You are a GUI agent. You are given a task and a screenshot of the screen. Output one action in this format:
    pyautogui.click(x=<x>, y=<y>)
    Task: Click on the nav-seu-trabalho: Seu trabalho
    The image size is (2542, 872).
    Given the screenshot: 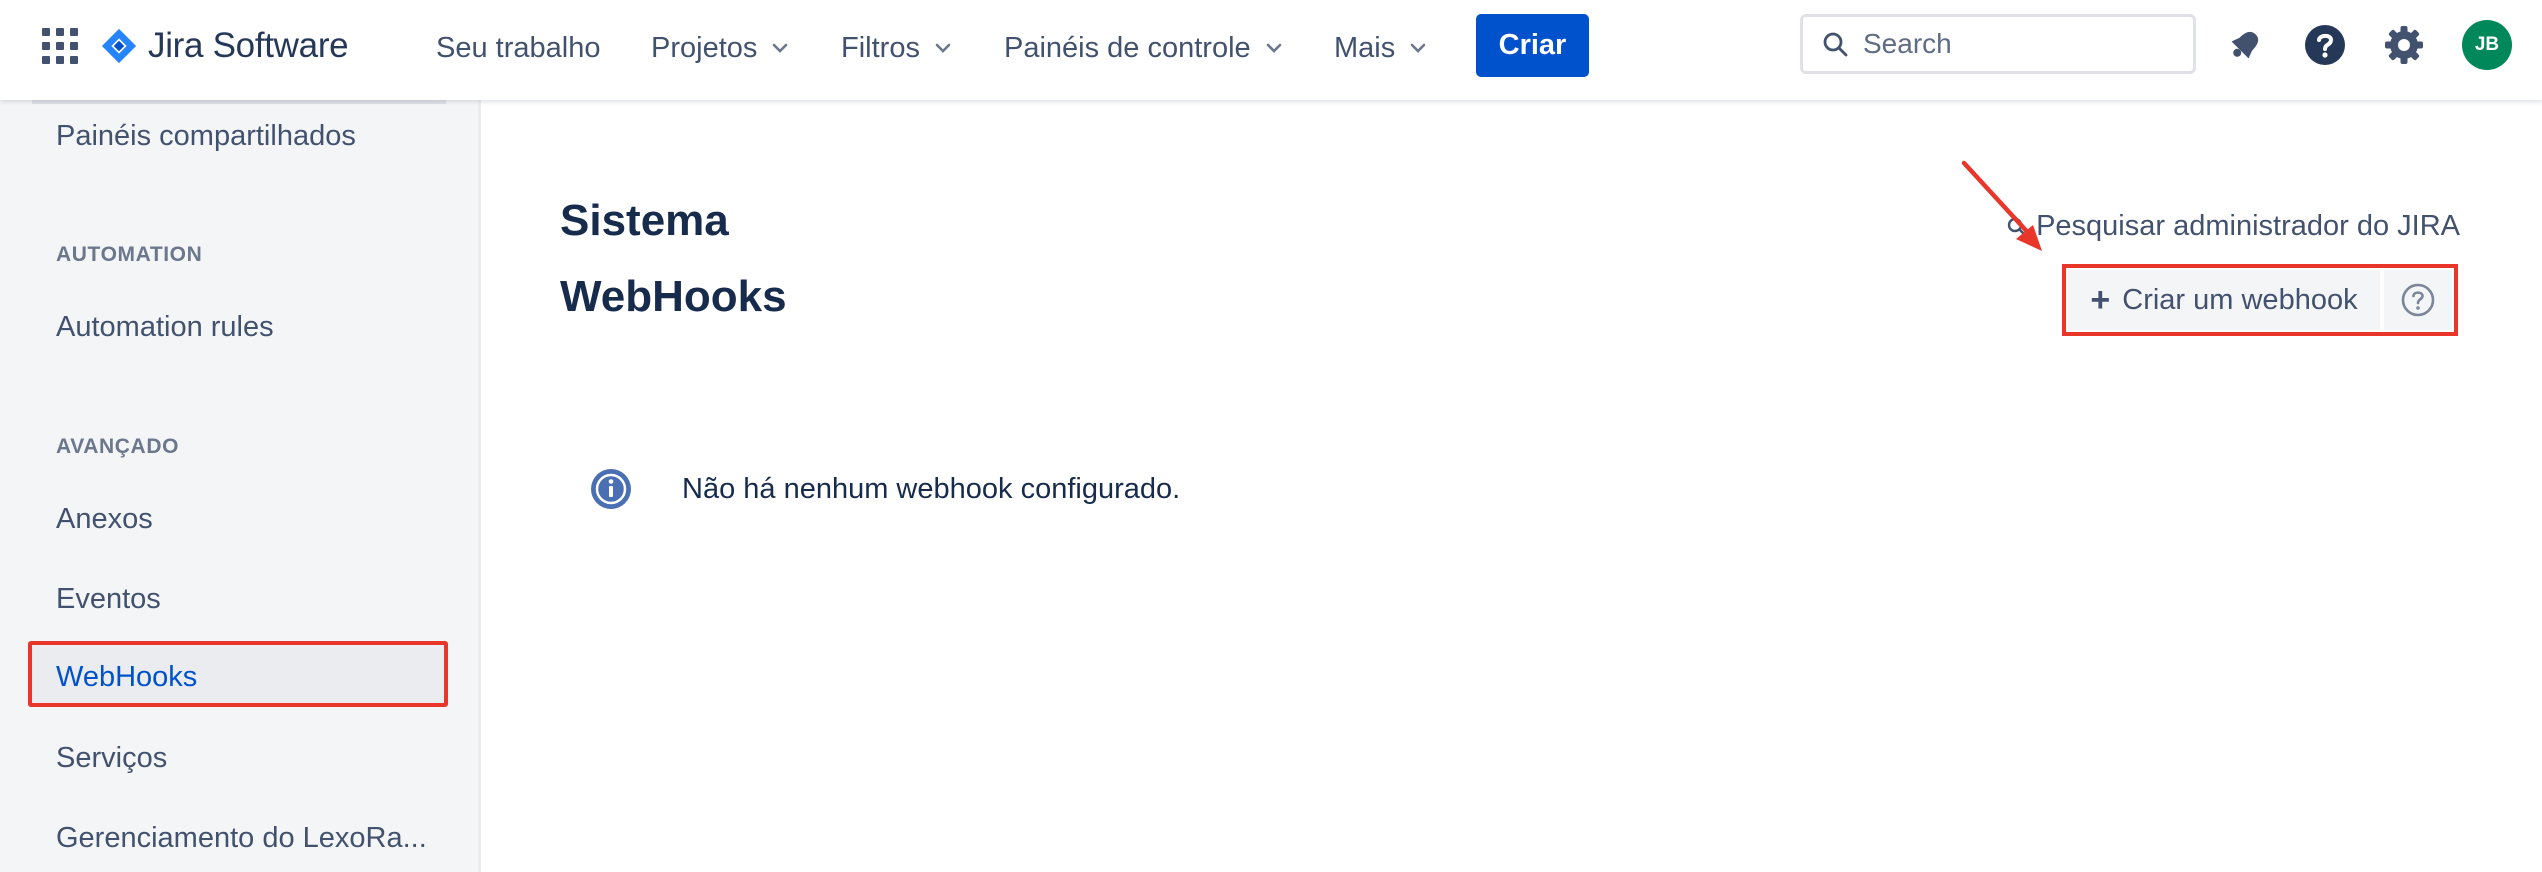 What is the action you would take?
    pyautogui.click(x=518, y=48)
    